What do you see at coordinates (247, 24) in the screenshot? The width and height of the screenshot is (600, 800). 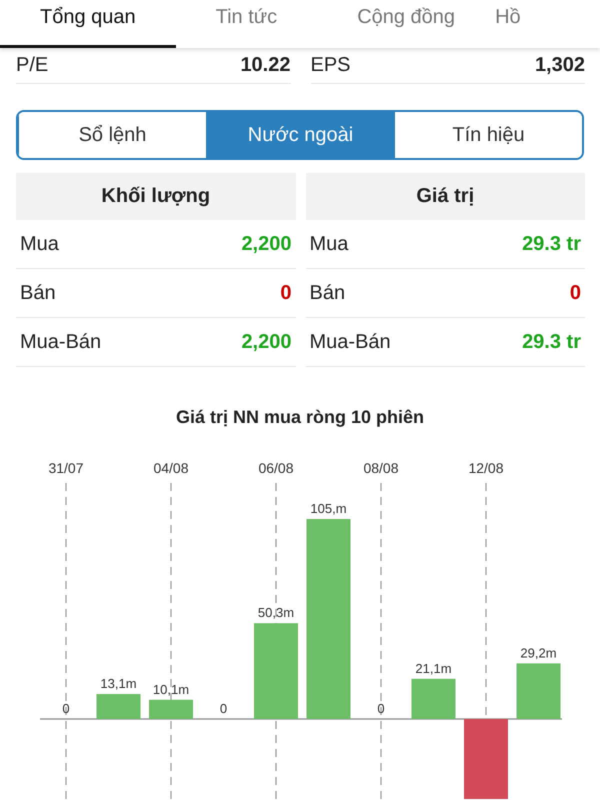 I see `nav-tab: Tin tức` at bounding box center [247, 24].